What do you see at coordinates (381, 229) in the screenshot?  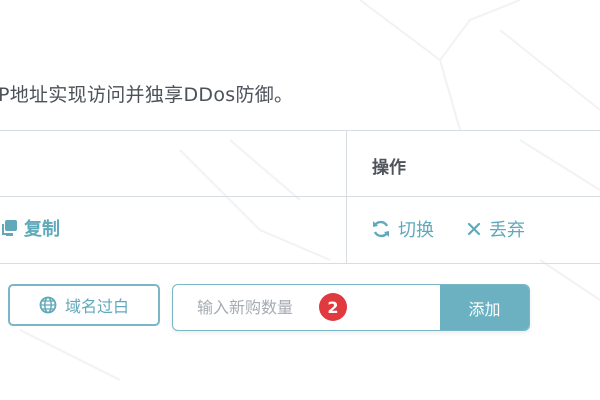 I see `refresh-icon` at bounding box center [381, 229].